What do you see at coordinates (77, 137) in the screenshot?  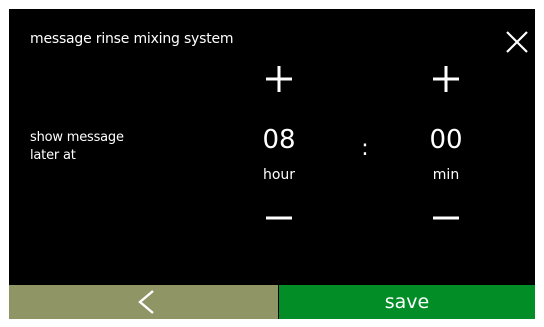 I see `label-line-1: show message` at bounding box center [77, 137].